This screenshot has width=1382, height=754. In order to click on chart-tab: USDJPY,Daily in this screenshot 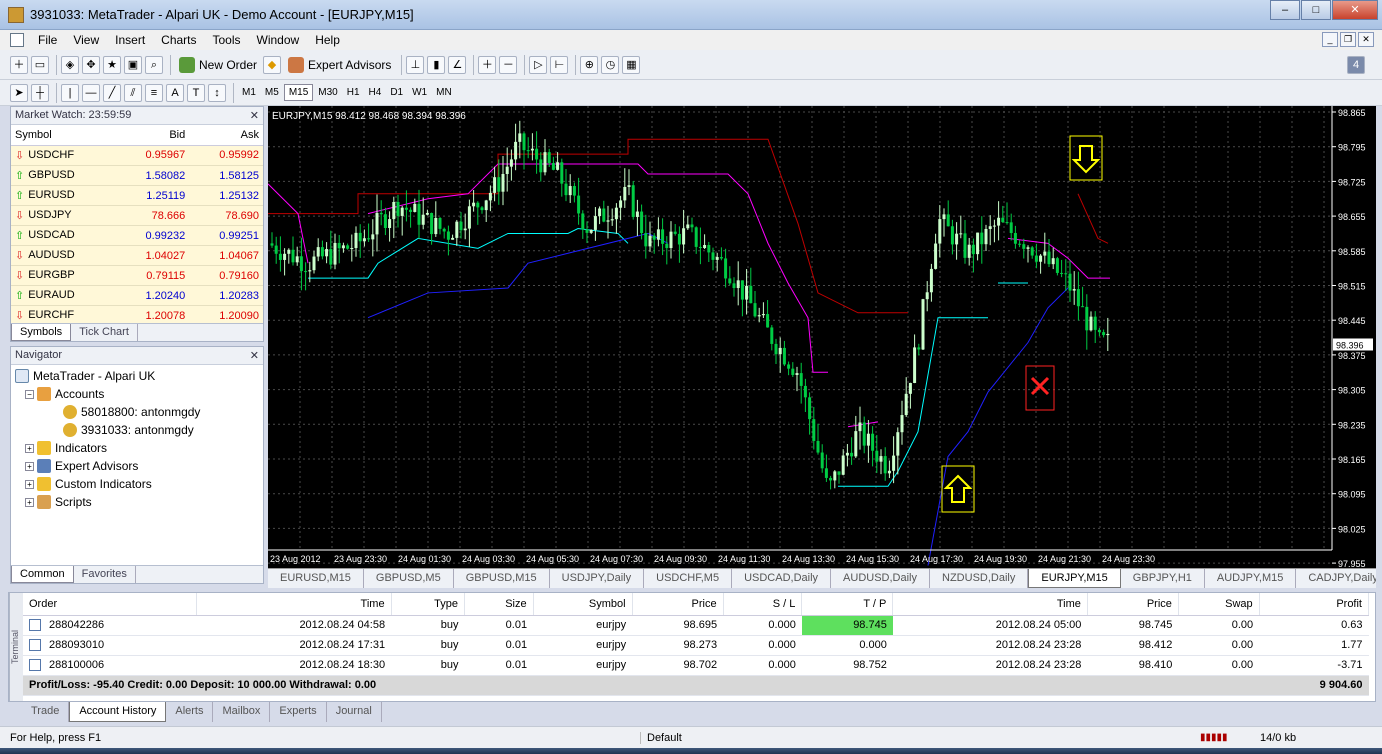, I will do `click(597, 578)`.